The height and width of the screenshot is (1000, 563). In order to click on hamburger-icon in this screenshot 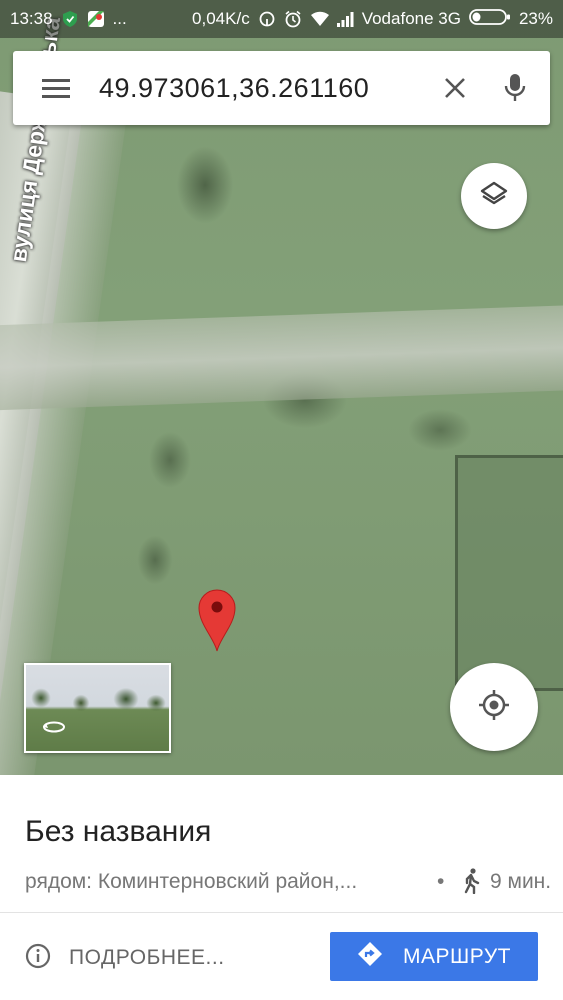, I will do `click(56, 88)`.